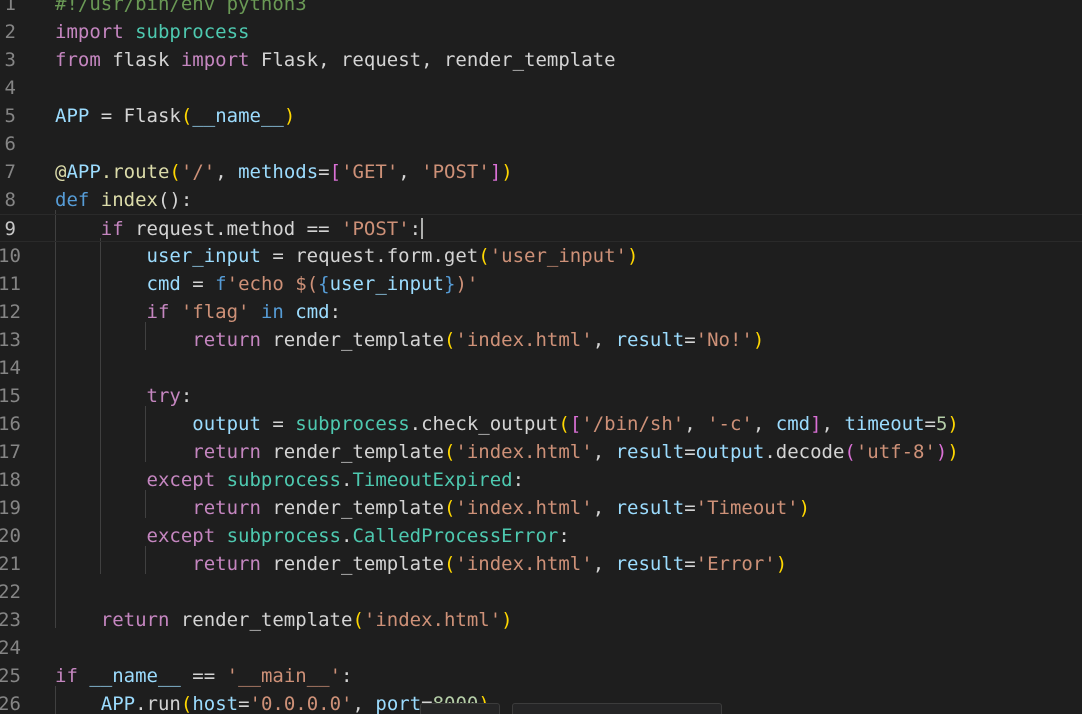 The image size is (1082, 714). I want to click on code-line: 4, so click(541, 88).